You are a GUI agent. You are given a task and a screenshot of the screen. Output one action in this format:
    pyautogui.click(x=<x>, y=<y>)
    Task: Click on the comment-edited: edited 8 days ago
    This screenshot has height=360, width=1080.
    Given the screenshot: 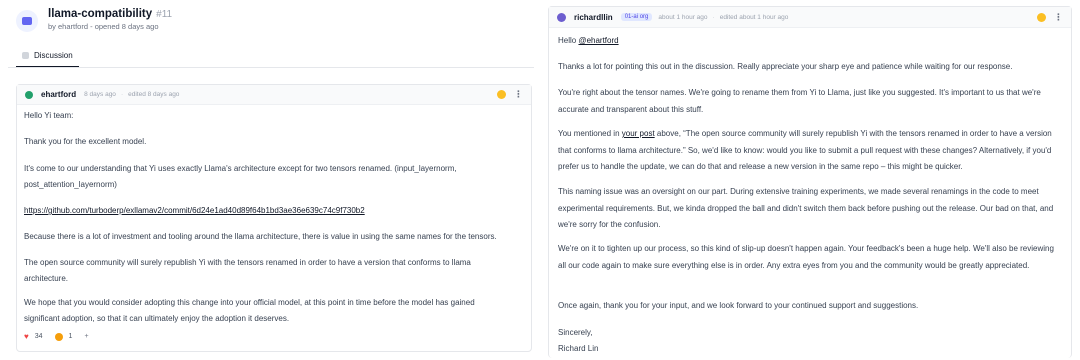 What is the action you would take?
    pyautogui.click(x=153, y=94)
    